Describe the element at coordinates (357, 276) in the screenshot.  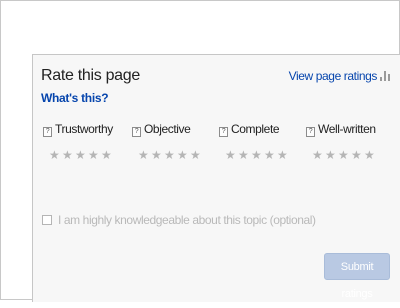
I see `submit-ratings-button: Submit ratings` at that location.